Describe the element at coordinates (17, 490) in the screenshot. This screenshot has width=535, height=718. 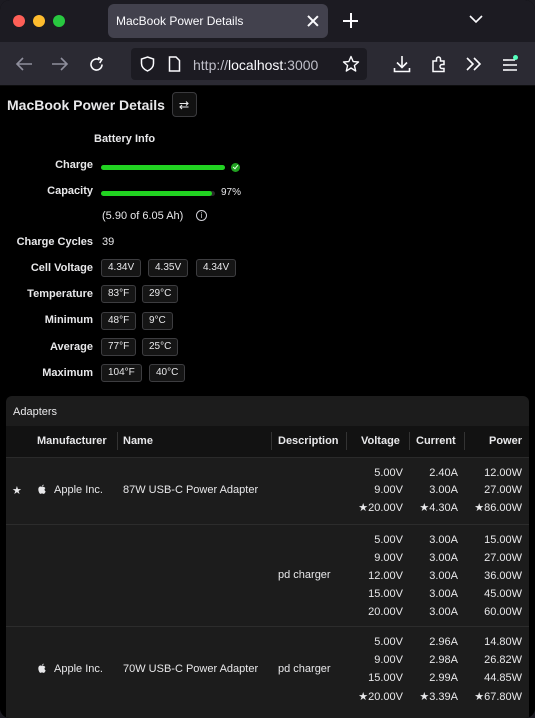
I see `active-adapter-star-icon: ★` at that location.